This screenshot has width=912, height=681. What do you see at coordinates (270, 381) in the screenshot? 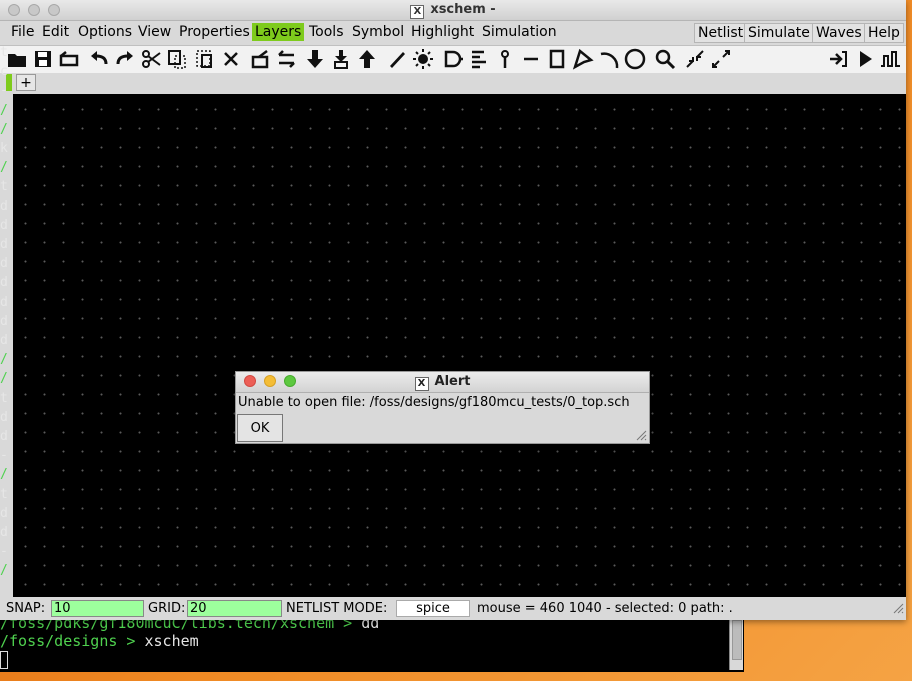
I see `alert-minimize-button` at bounding box center [270, 381].